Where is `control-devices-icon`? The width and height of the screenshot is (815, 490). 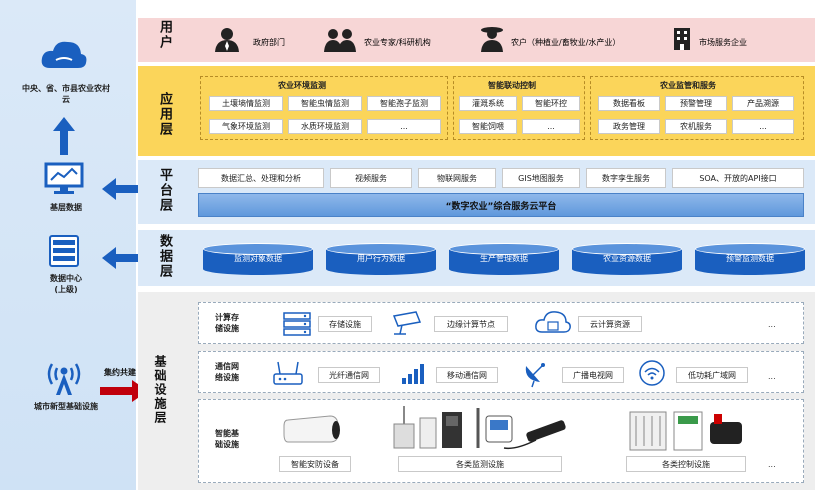
control-devices-icon is located at coordinates (685, 431).